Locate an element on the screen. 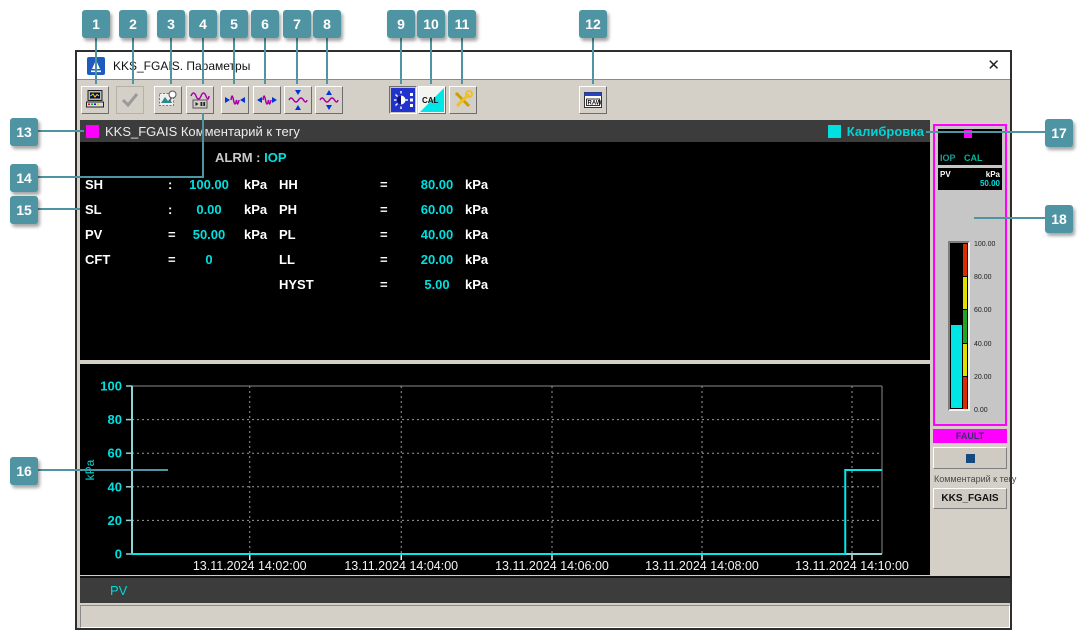 Image resolution: width=1083 pixels, height=639 pixels. trend-pause-icon is located at coordinates (200, 100).